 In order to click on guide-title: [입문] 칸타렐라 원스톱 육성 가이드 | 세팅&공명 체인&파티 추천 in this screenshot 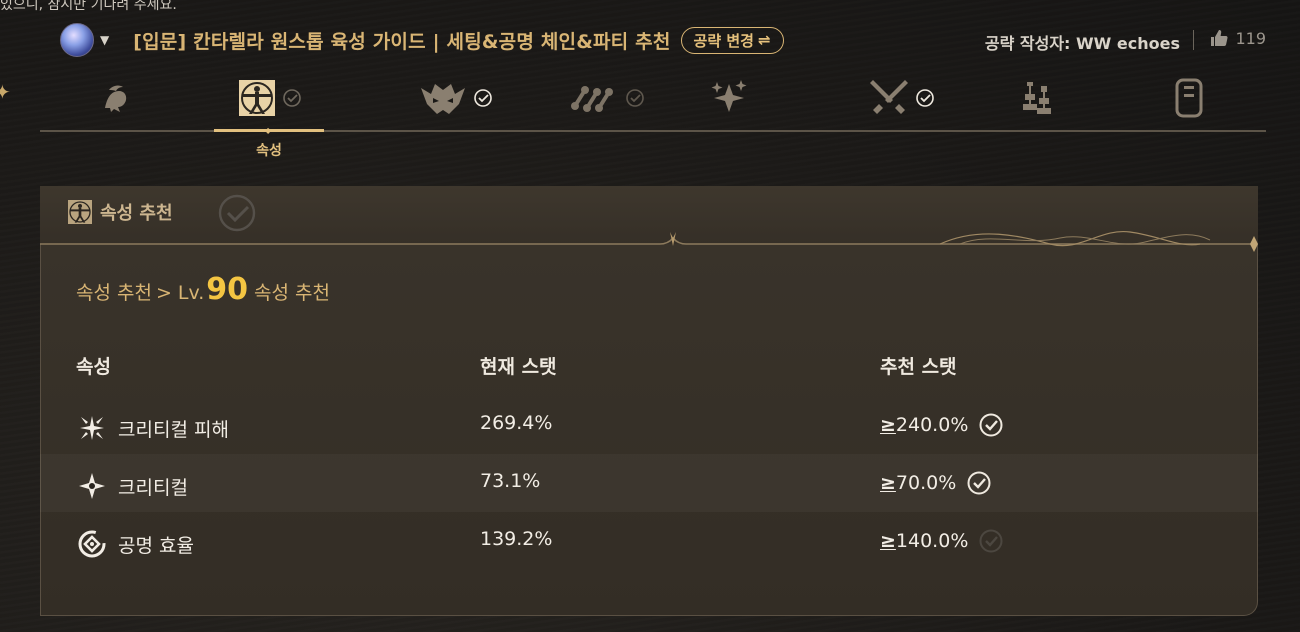, I will do `click(402, 41)`.